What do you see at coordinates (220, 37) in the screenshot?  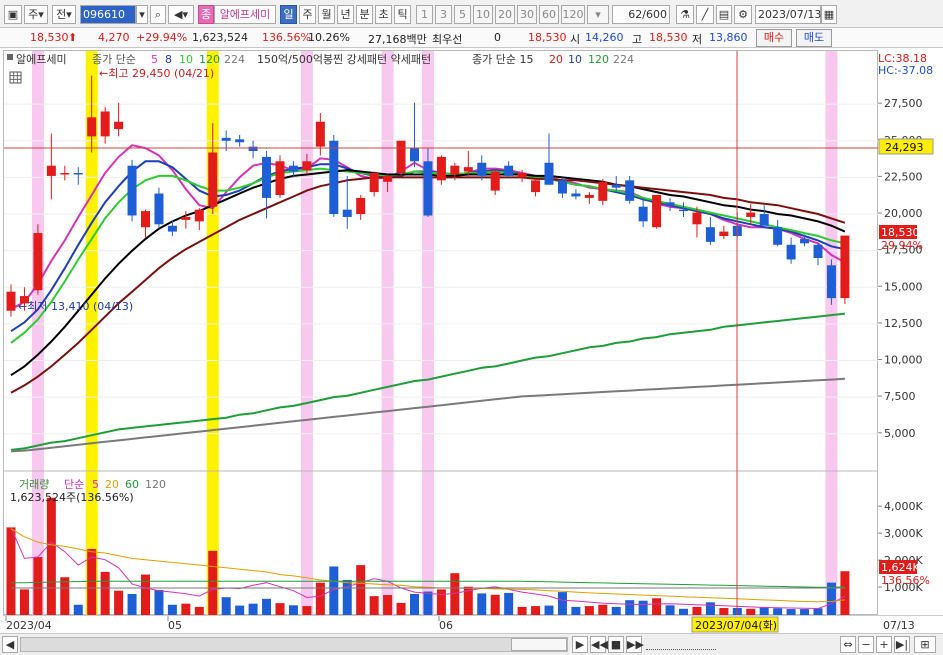 I see `volume: 1,623,524` at bounding box center [220, 37].